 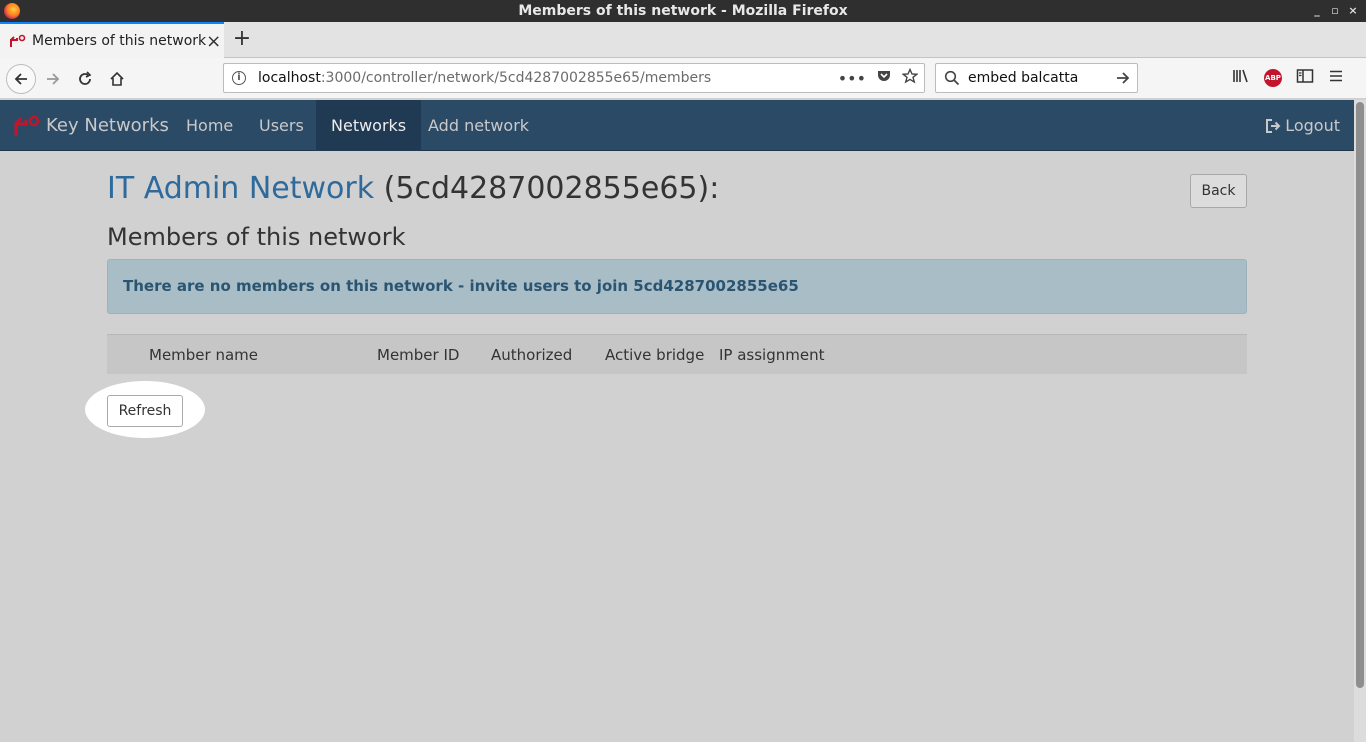 I want to click on forward-arrow-icon, so click(x=53, y=79).